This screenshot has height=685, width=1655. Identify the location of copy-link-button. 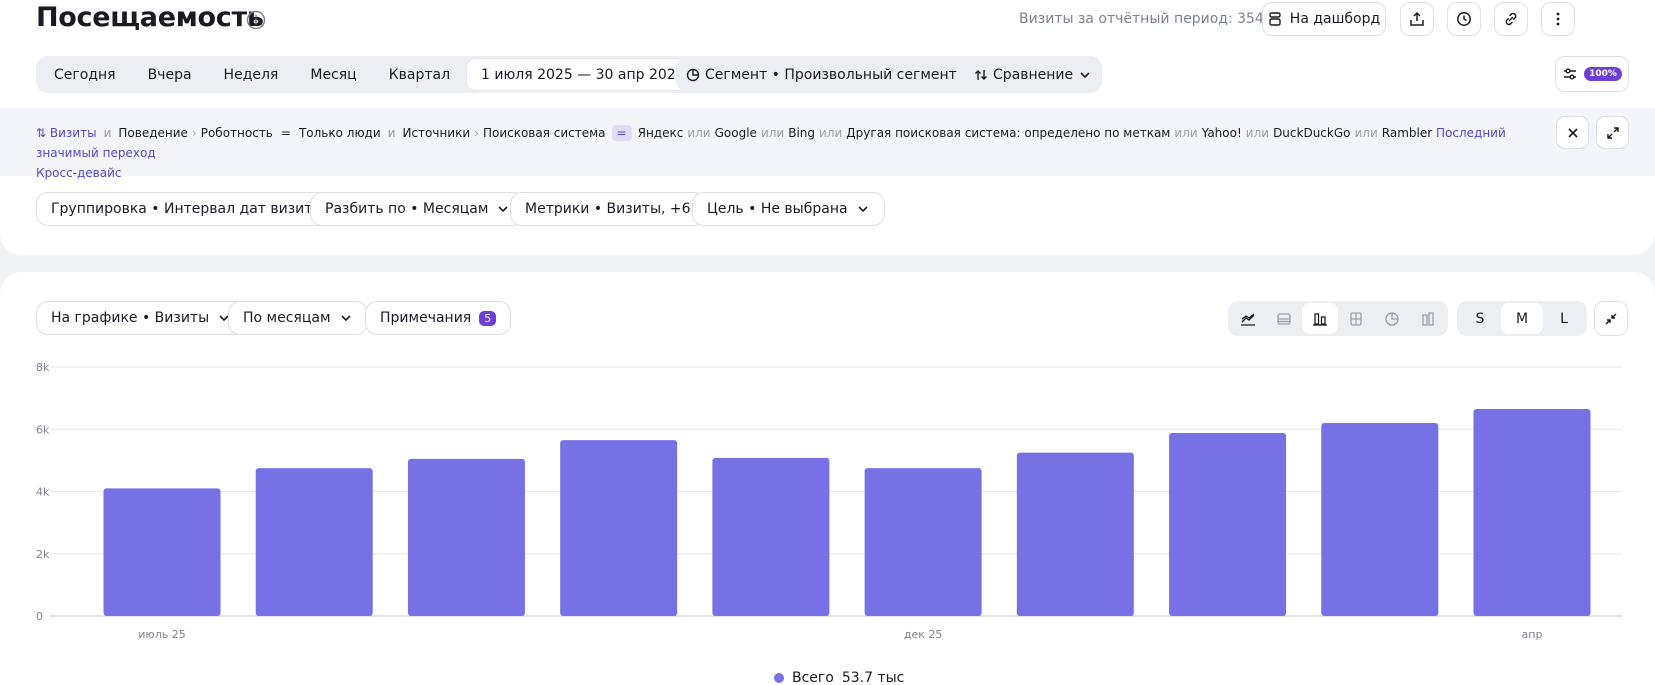
(1511, 19).